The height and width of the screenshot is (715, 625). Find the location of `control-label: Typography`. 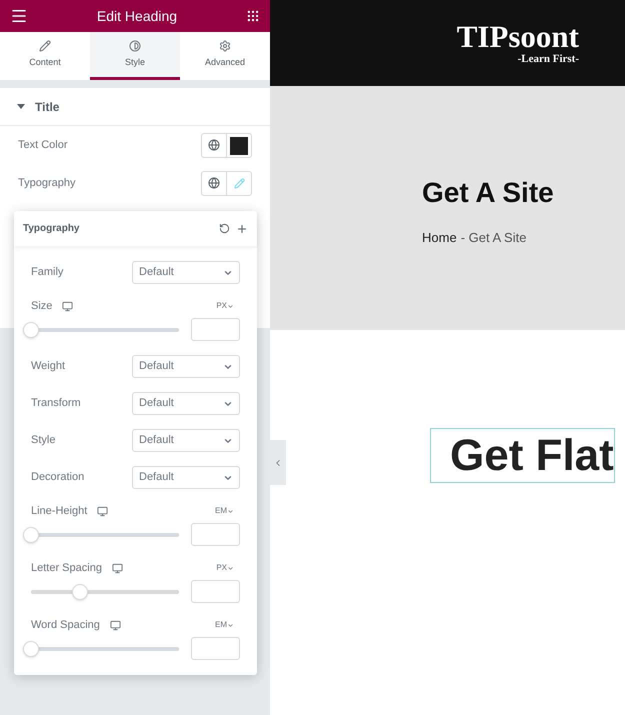

control-label: Typography is located at coordinates (47, 183).